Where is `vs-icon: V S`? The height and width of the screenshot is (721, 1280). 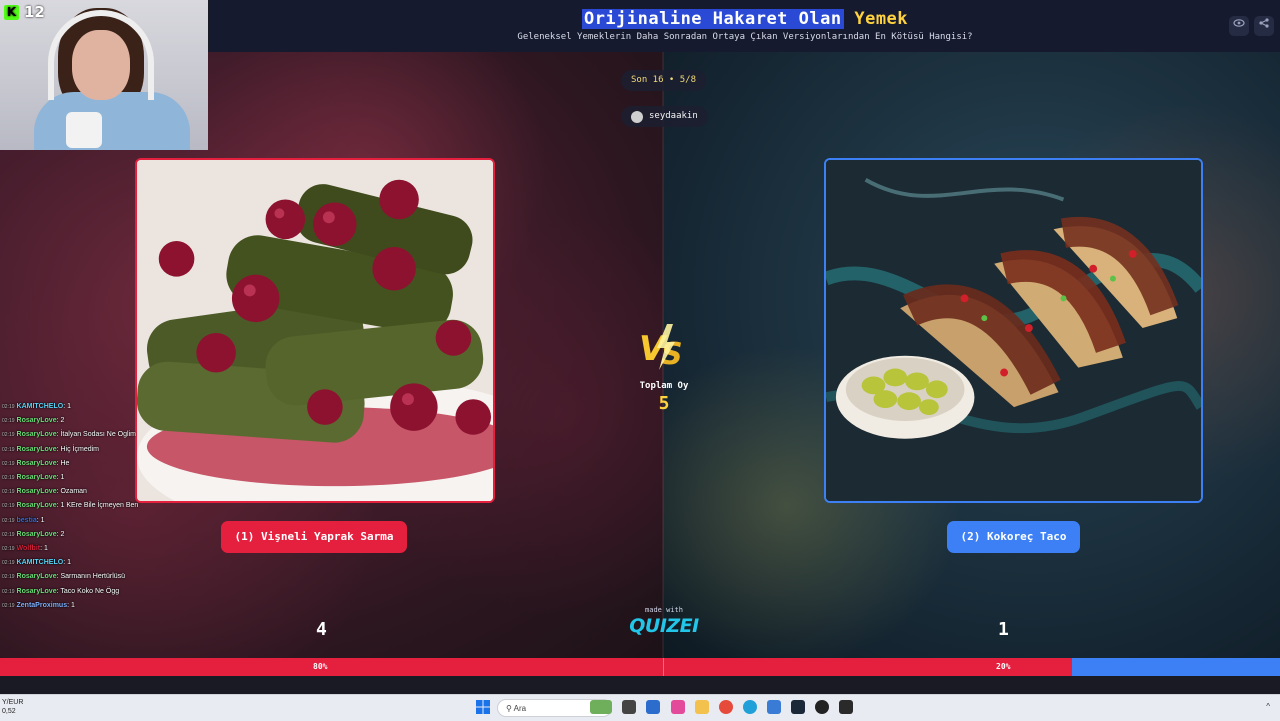 vs-icon: V S is located at coordinates (661, 348).